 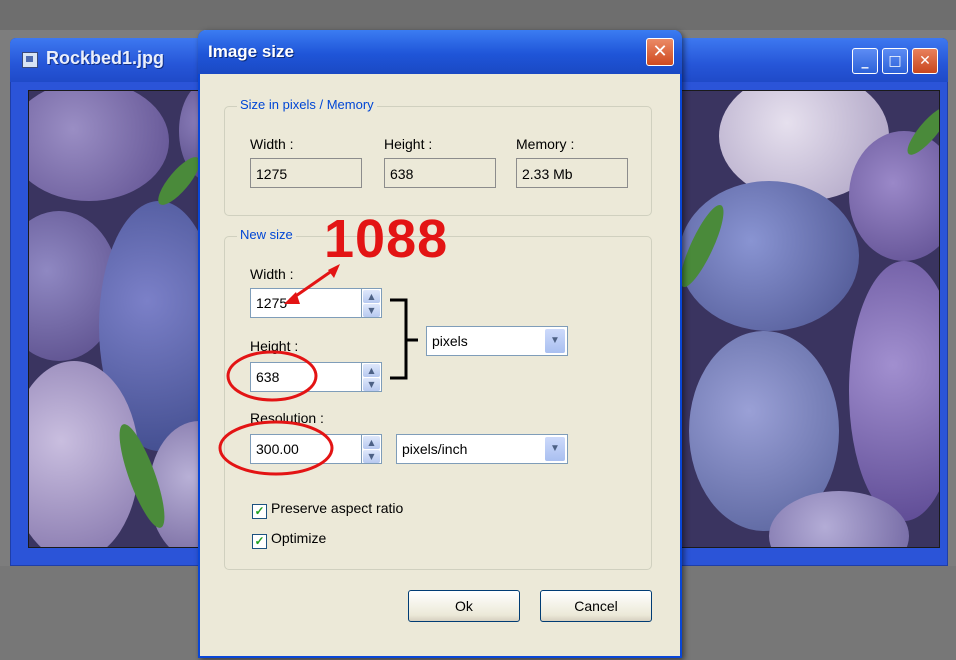 I want to click on annotation-arrowhead, so click(x=334, y=271).